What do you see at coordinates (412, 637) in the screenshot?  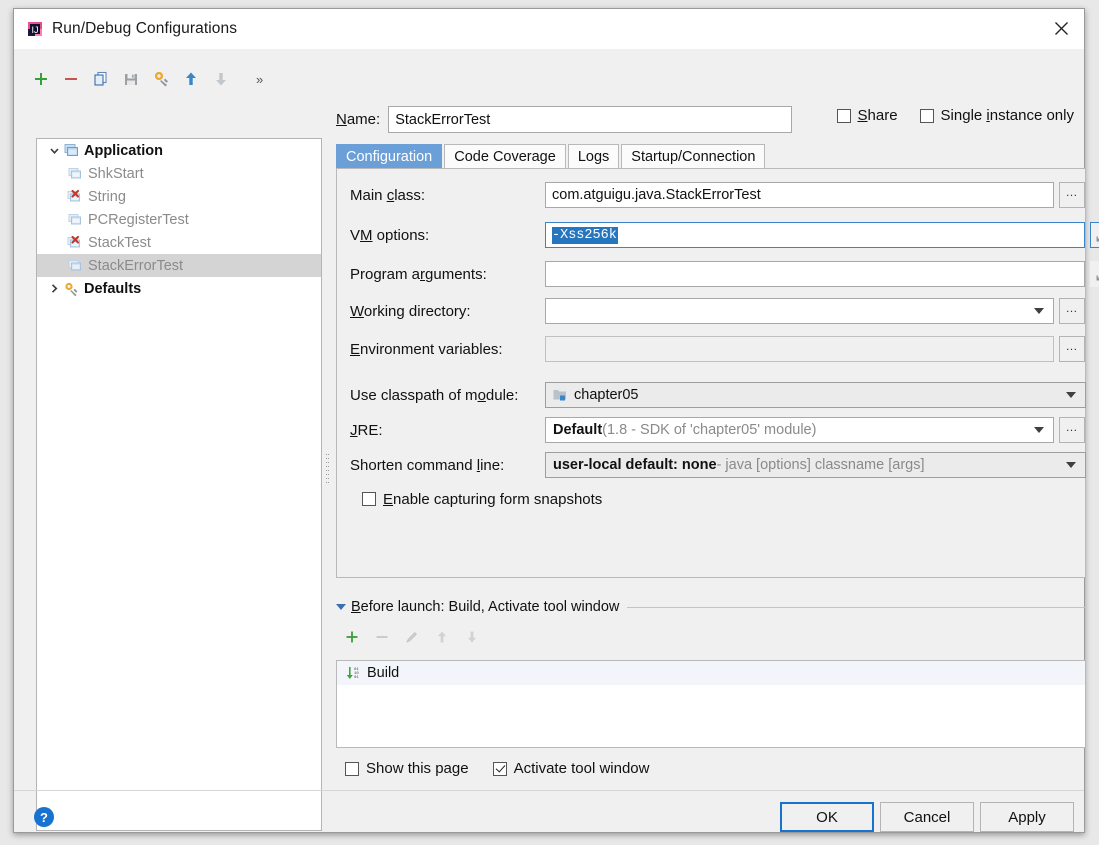 I see `before-launch-toolbar` at bounding box center [412, 637].